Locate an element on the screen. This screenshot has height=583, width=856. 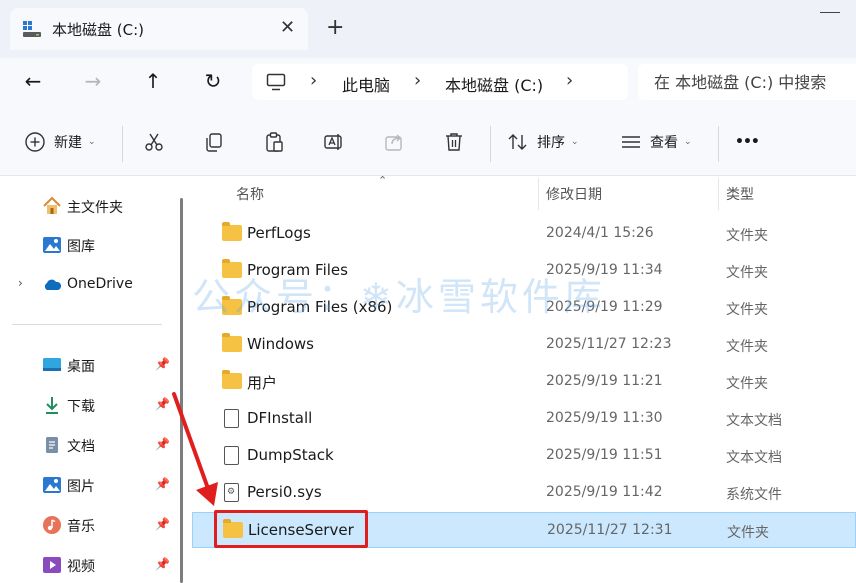
file-name: Windows is located at coordinates (280, 344).